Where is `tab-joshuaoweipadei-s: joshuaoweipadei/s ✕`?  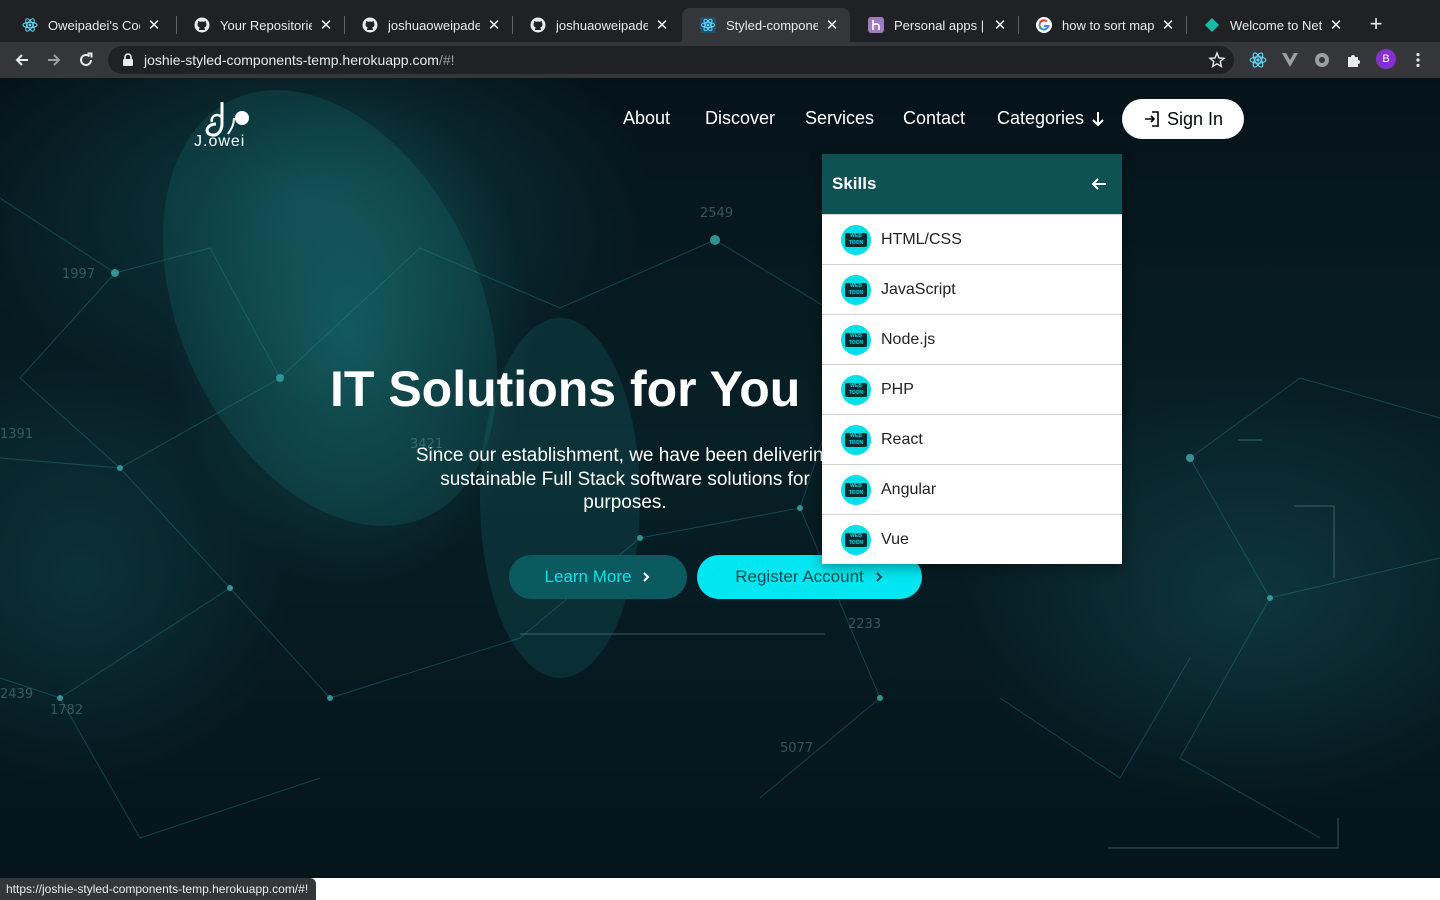
tab-joshuaoweipadei-s: joshuaoweipadei/s ✕ is located at coordinates (596, 25).